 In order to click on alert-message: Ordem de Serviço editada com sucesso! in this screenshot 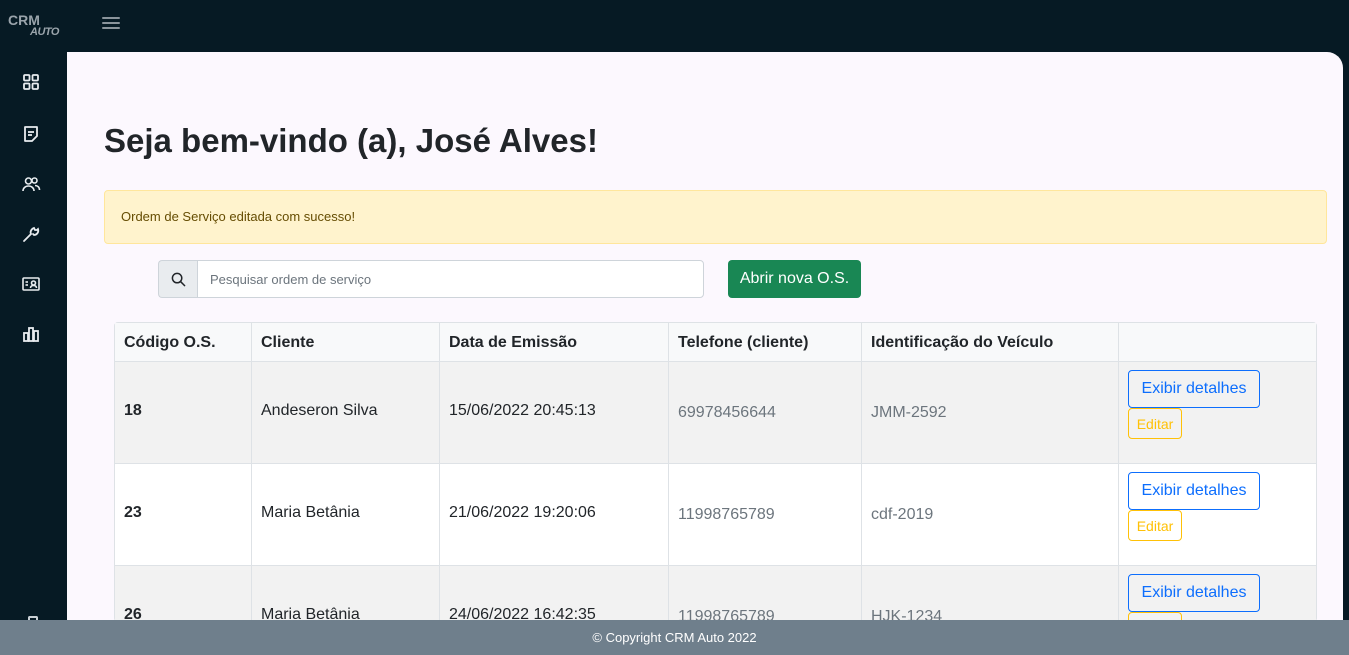, I will do `click(238, 216)`.